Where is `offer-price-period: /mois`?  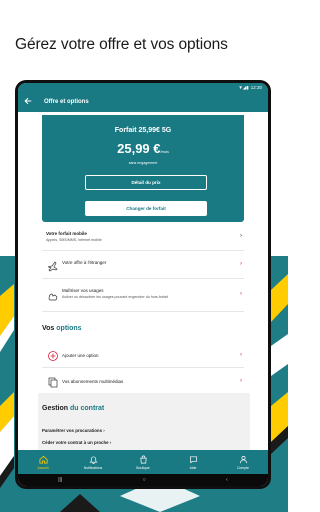 offer-price-period: /mois is located at coordinates (164, 152).